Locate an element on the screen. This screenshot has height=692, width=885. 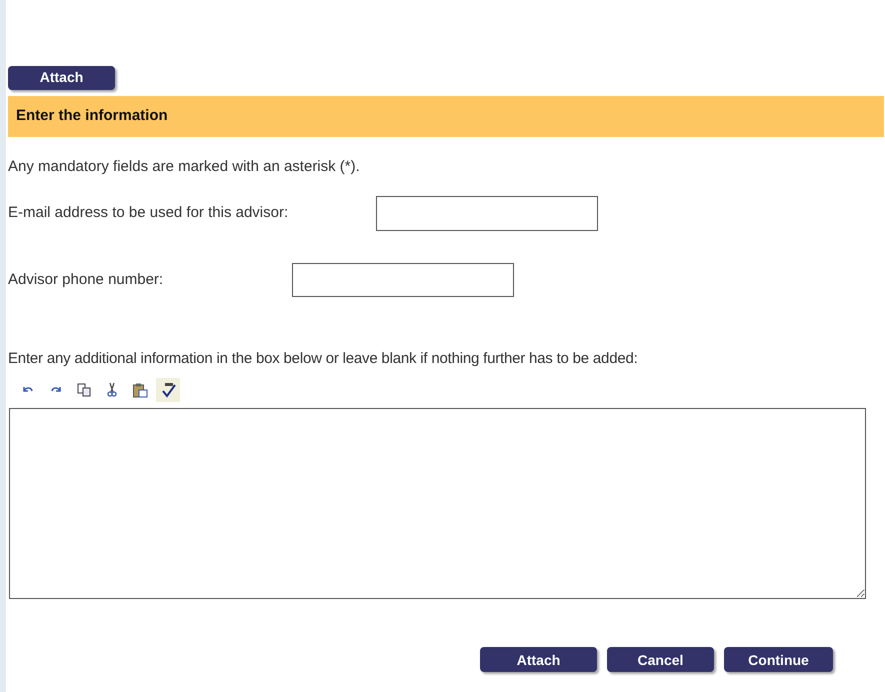
section-header: Enter the information is located at coordinates (446, 116).